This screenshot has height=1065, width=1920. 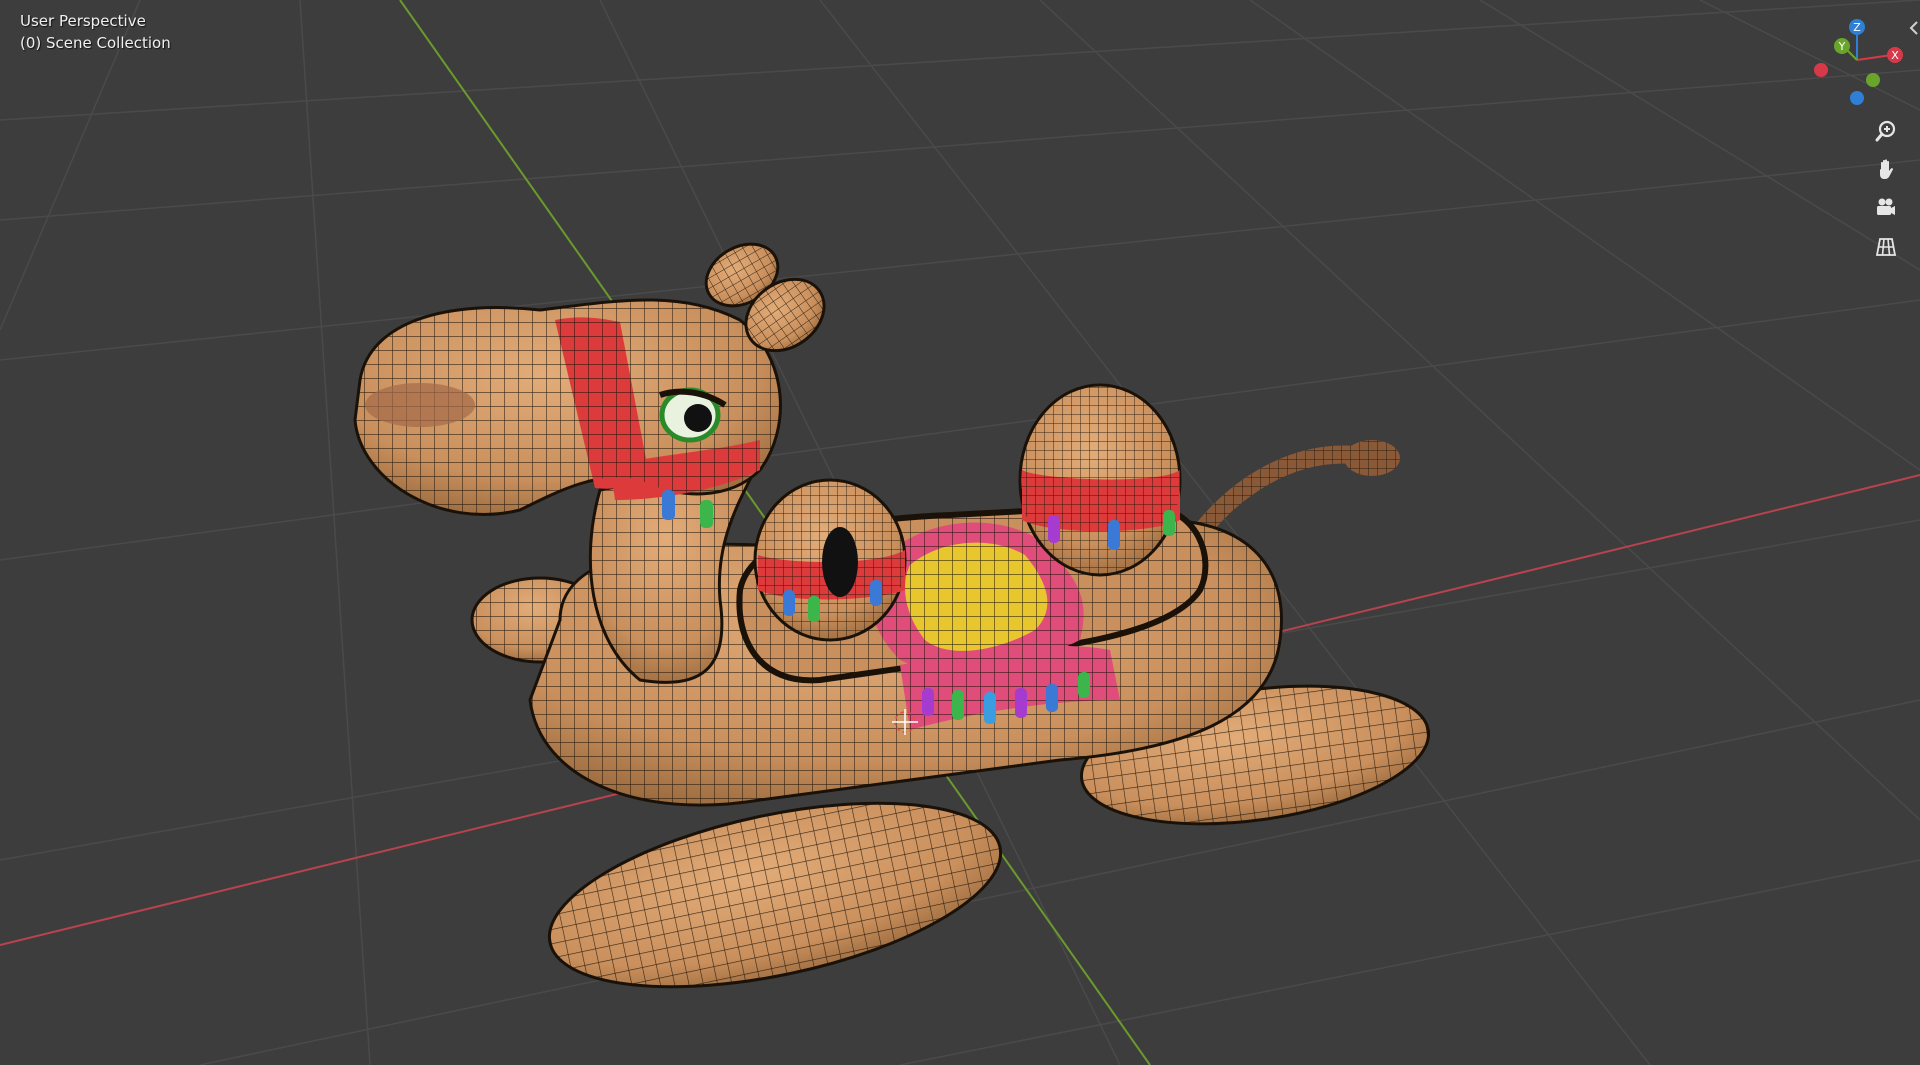 I want to click on negative-z-axis-dot, so click(x=1857, y=98).